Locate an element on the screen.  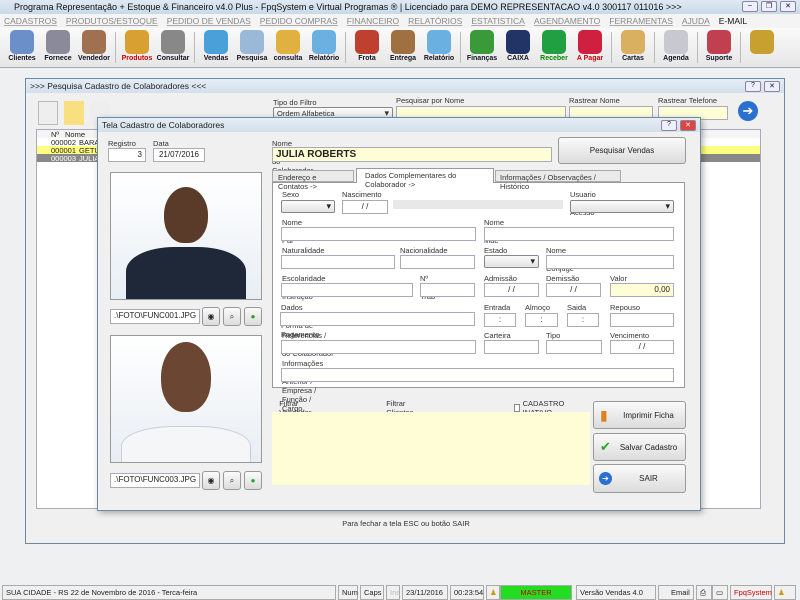
toolbar-button: Vendas is located at coordinates (216, 47).